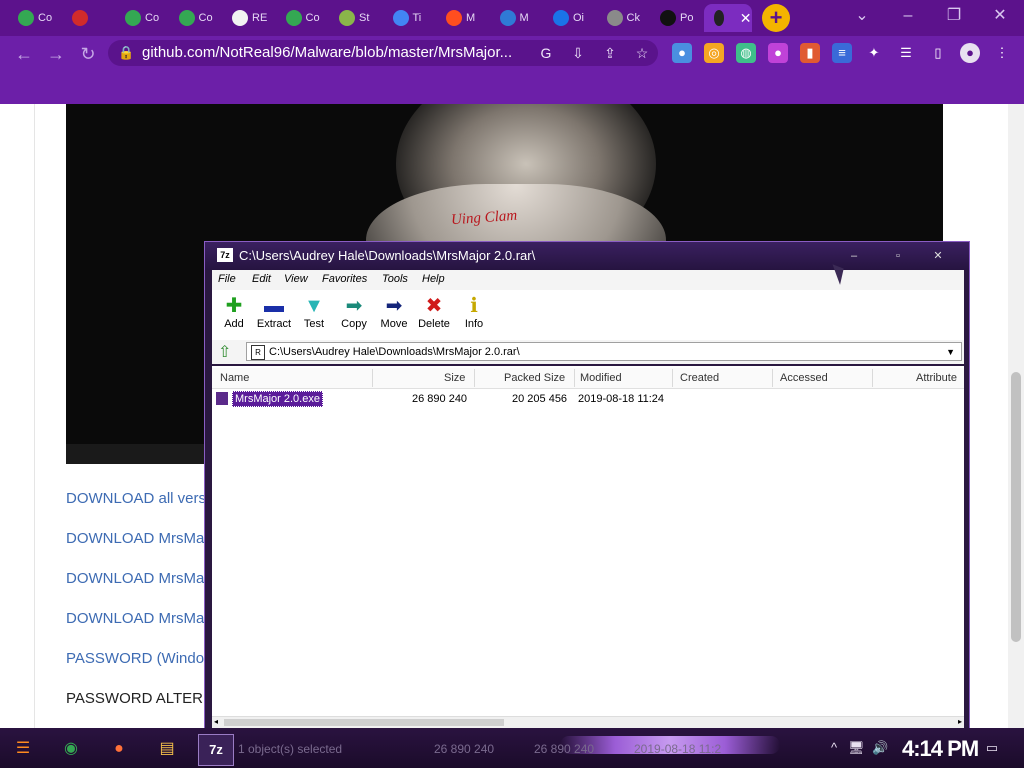 The height and width of the screenshot is (768, 1024). I want to click on reload-icon: ↻, so click(88, 54).